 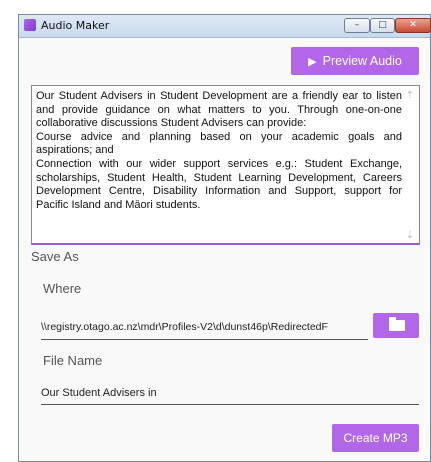 I want to click on title-bar: Audio Maker – □ ✕, so click(x=225, y=26).